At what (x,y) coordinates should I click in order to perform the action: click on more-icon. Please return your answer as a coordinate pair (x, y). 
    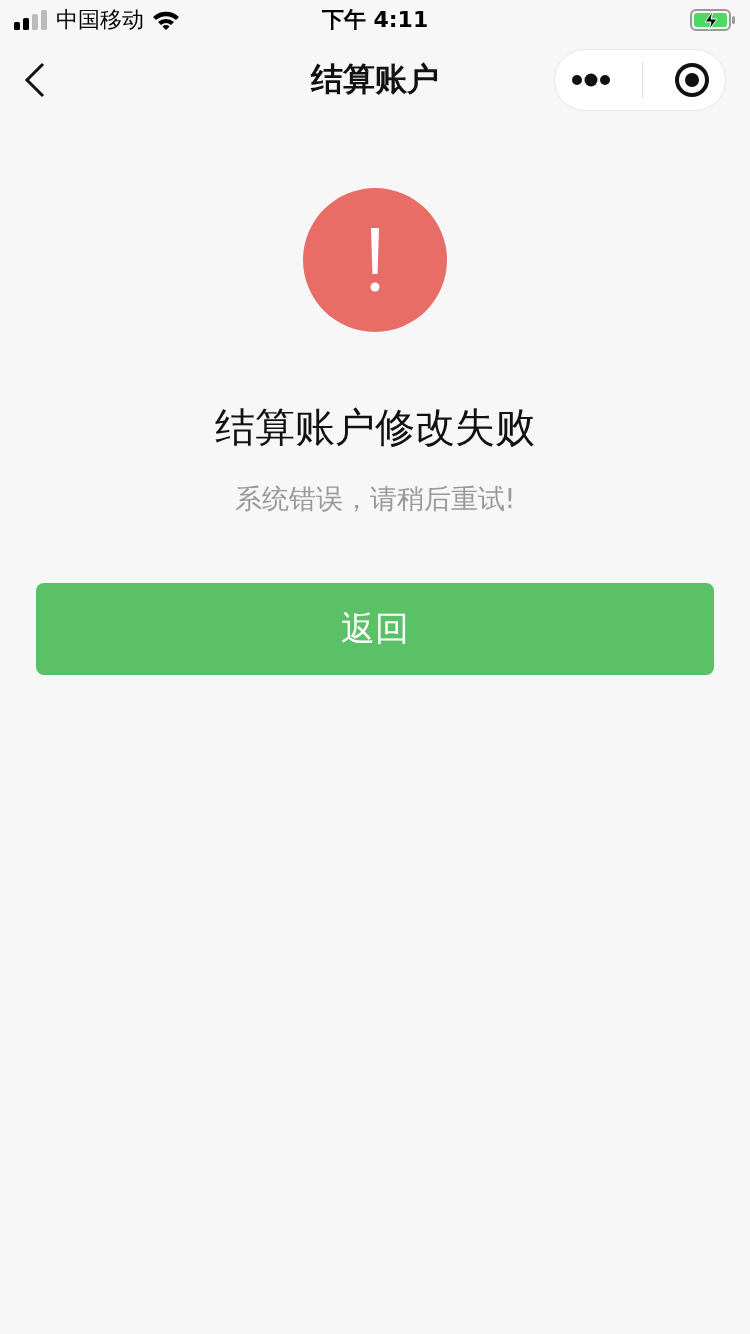
    Looking at the image, I should click on (590, 80).